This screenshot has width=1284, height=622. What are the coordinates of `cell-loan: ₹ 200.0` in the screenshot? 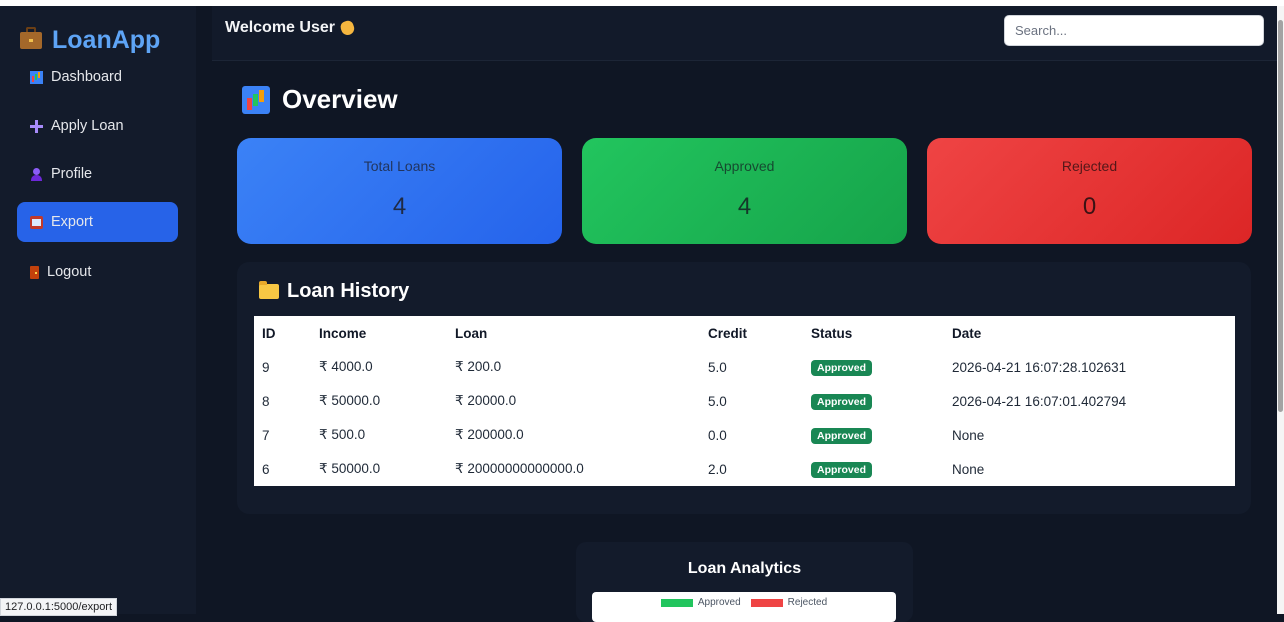 It's located at (478, 366).